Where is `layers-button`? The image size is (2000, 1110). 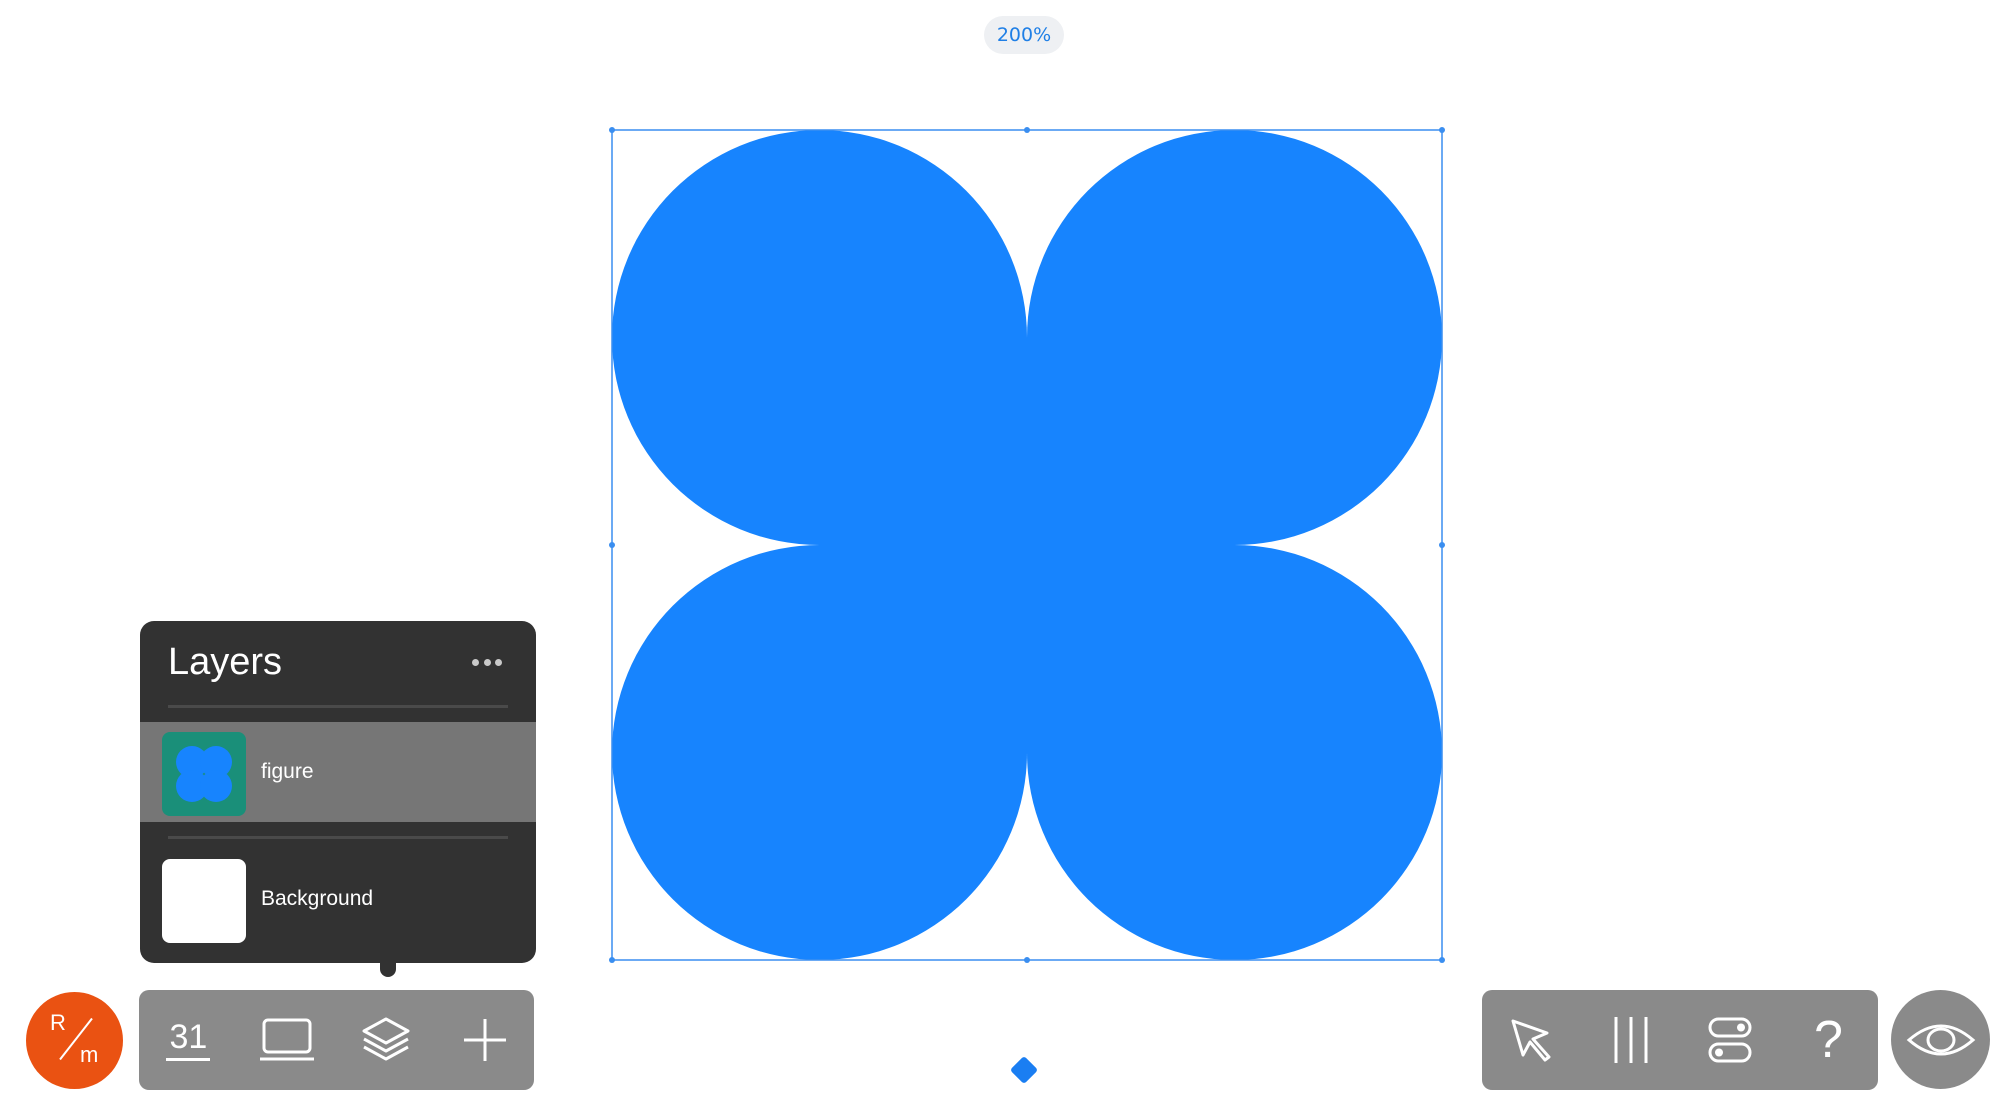
layers-button is located at coordinates (386, 1040).